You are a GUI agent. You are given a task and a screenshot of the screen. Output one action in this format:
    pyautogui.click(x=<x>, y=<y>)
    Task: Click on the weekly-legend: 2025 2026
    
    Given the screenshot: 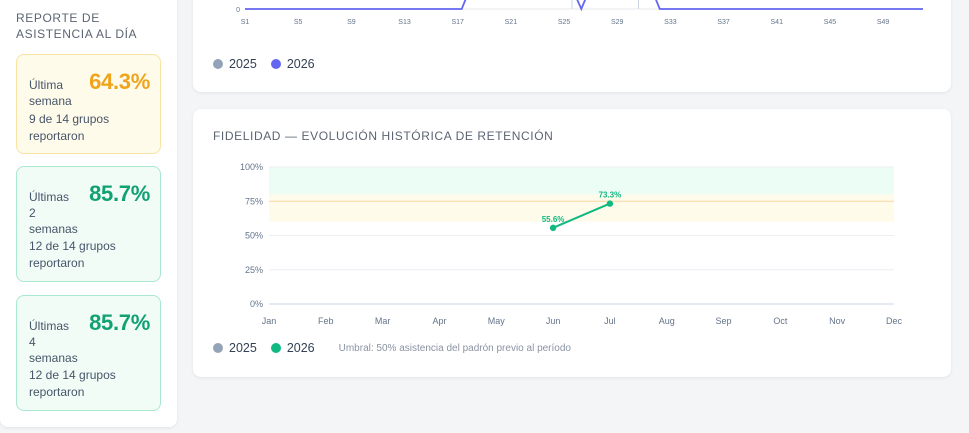 What is the action you would take?
    pyautogui.click(x=271, y=64)
    